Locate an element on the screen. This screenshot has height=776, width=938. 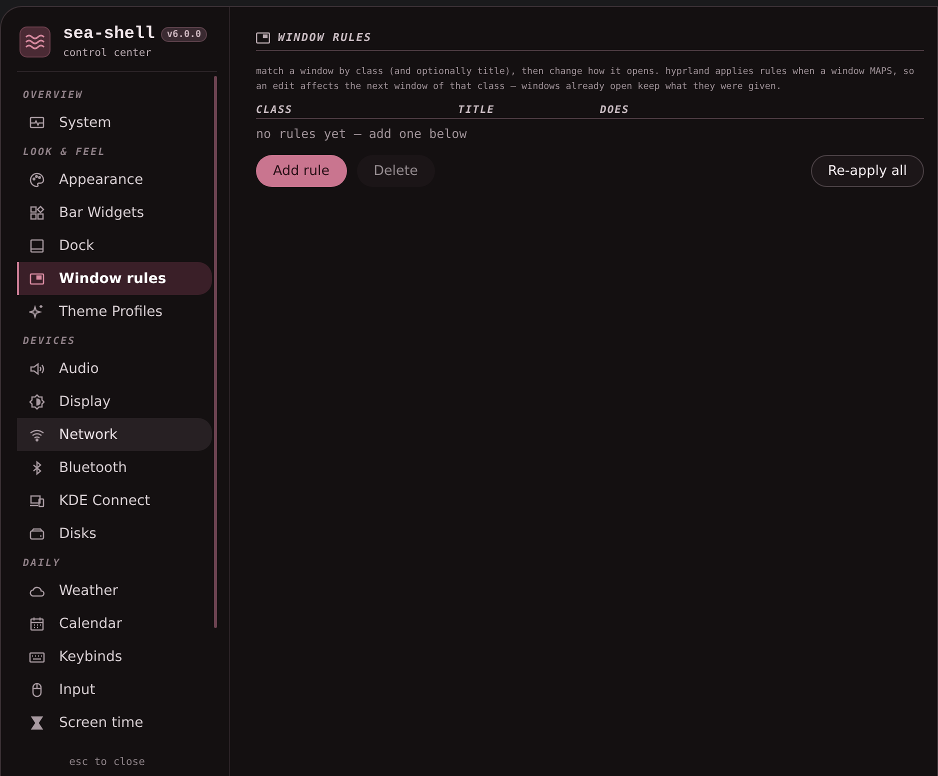
system-icon is located at coordinates (37, 122).